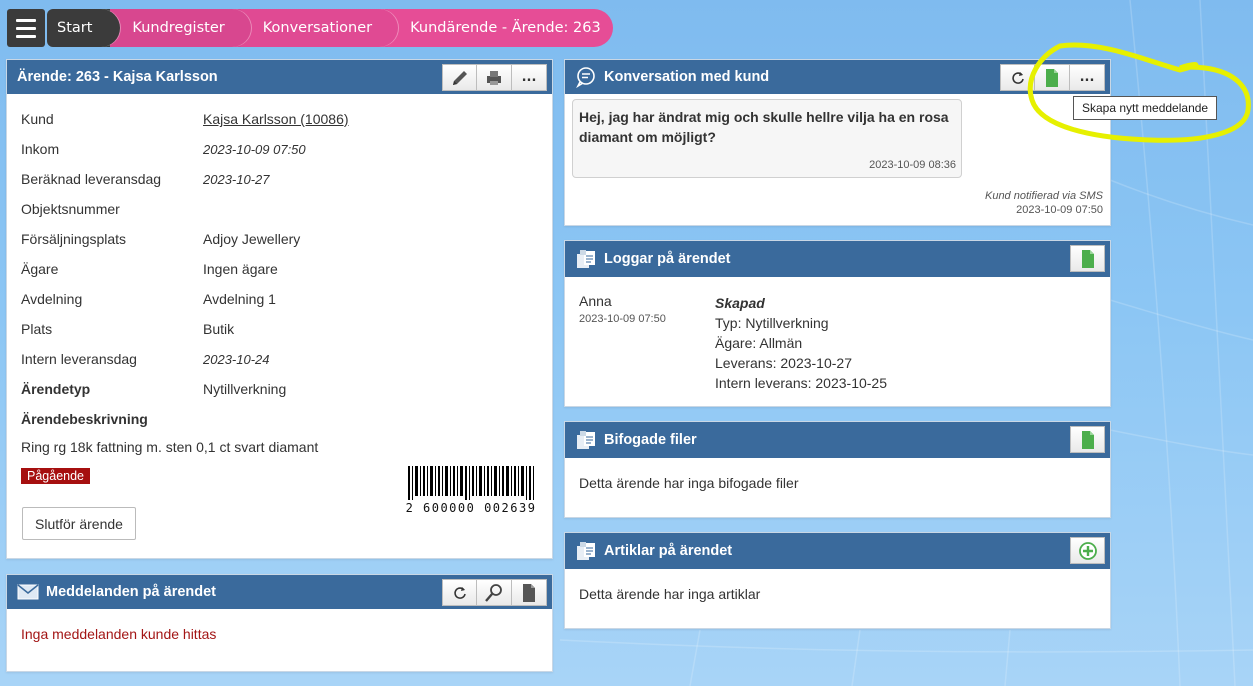 This screenshot has width=1253, height=686. What do you see at coordinates (279, 592) in the screenshot?
I see `messages-panel-header: Meddelanden på ärendet` at bounding box center [279, 592].